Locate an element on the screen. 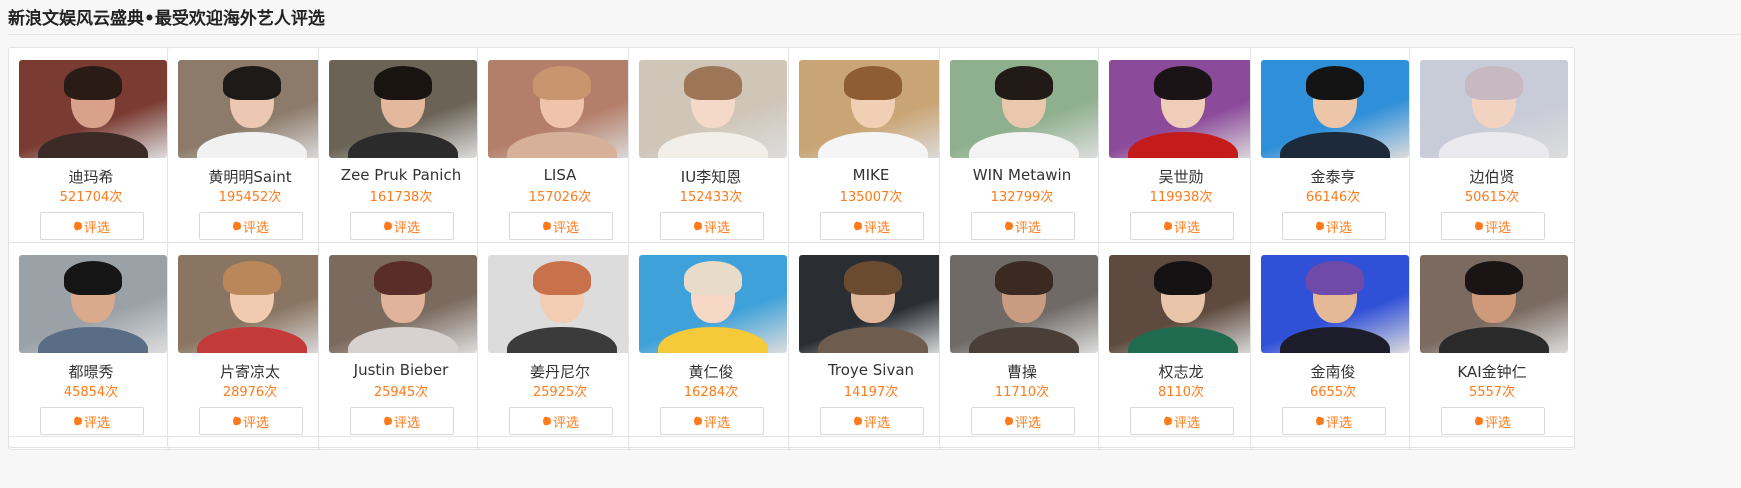 This screenshot has width=1741, height=488. artist-name: MIKE is located at coordinates (871, 175).